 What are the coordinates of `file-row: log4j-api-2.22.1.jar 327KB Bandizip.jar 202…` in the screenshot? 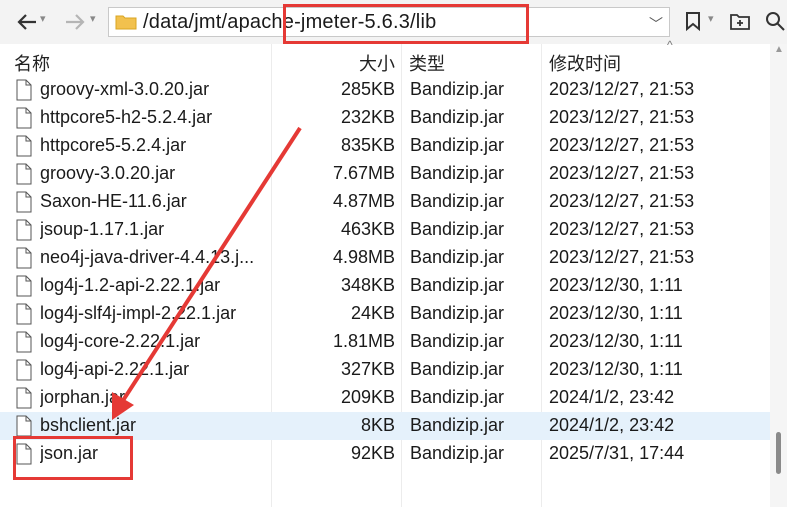 It's located at (385, 370).